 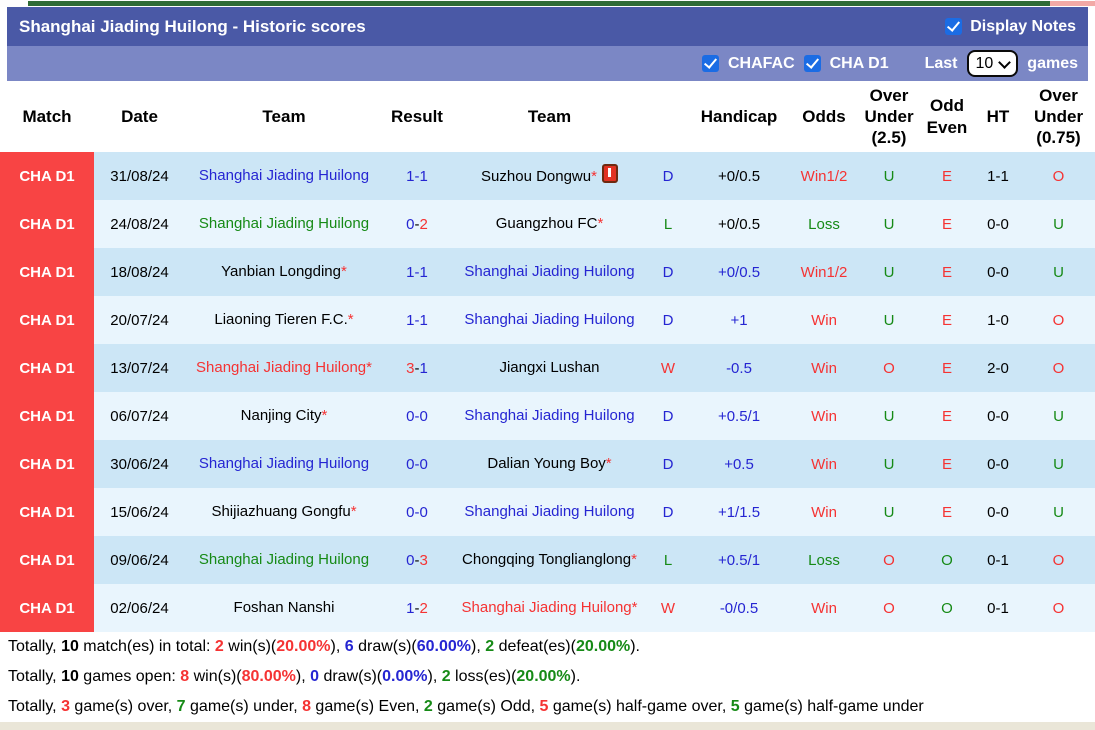 I want to click on summary-segment: 7, so click(x=181, y=706).